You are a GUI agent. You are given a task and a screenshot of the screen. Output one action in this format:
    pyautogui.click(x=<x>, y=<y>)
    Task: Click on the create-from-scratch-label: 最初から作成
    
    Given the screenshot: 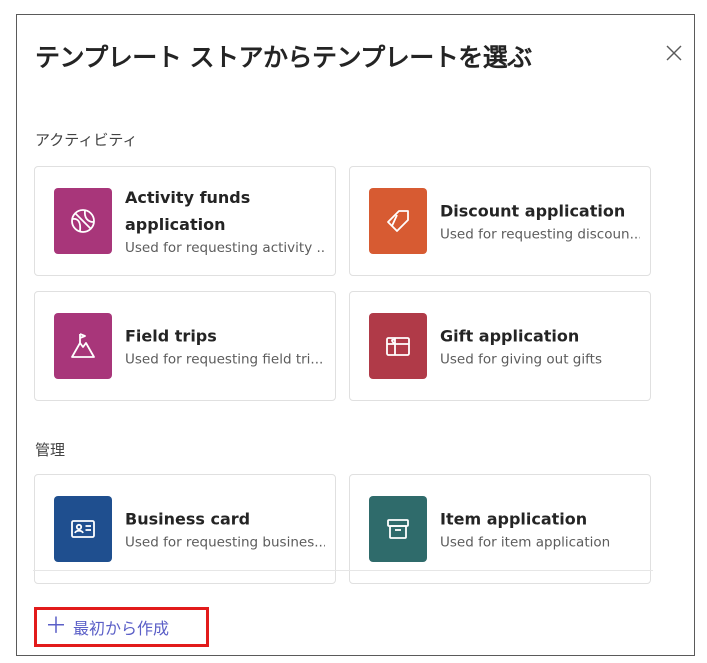 What is the action you would take?
    pyautogui.click(x=121, y=628)
    